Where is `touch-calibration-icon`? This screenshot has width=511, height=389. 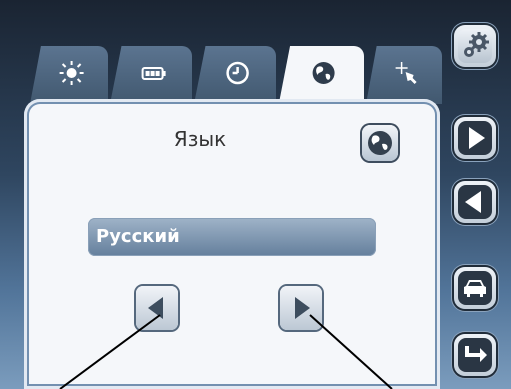 touch-calibration-icon is located at coordinates (406, 73).